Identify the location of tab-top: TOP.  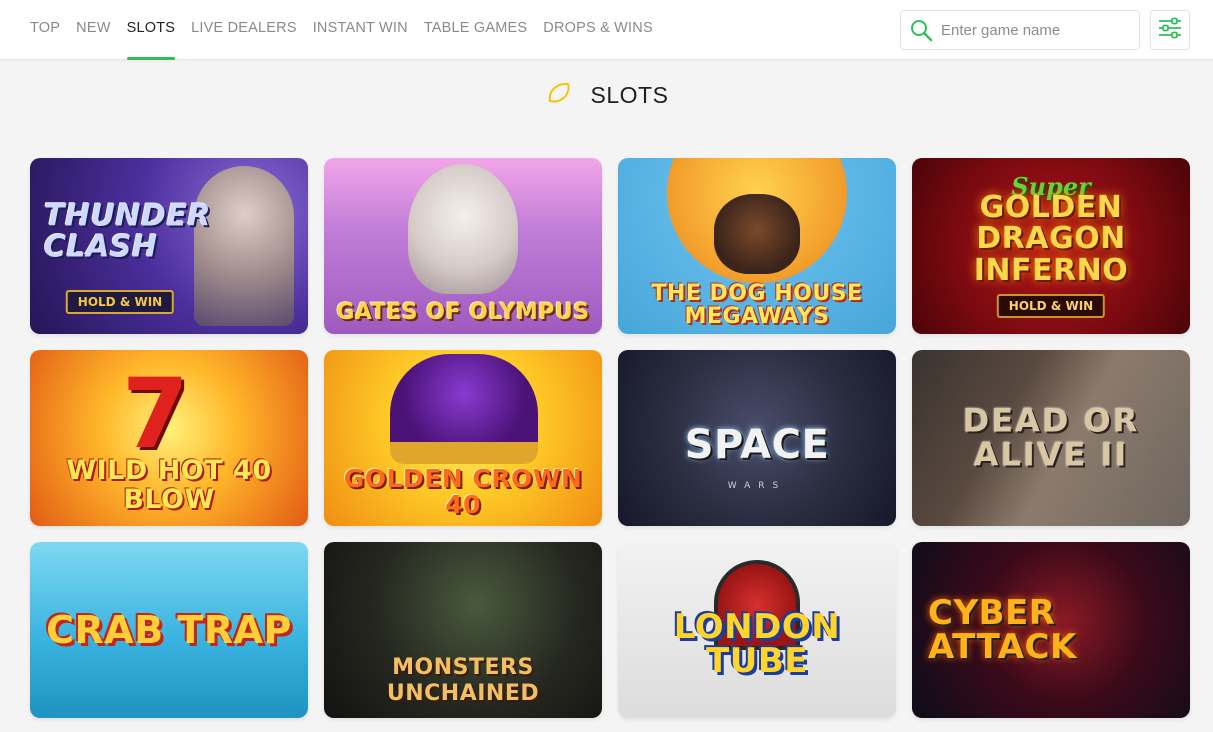
(45, 30).